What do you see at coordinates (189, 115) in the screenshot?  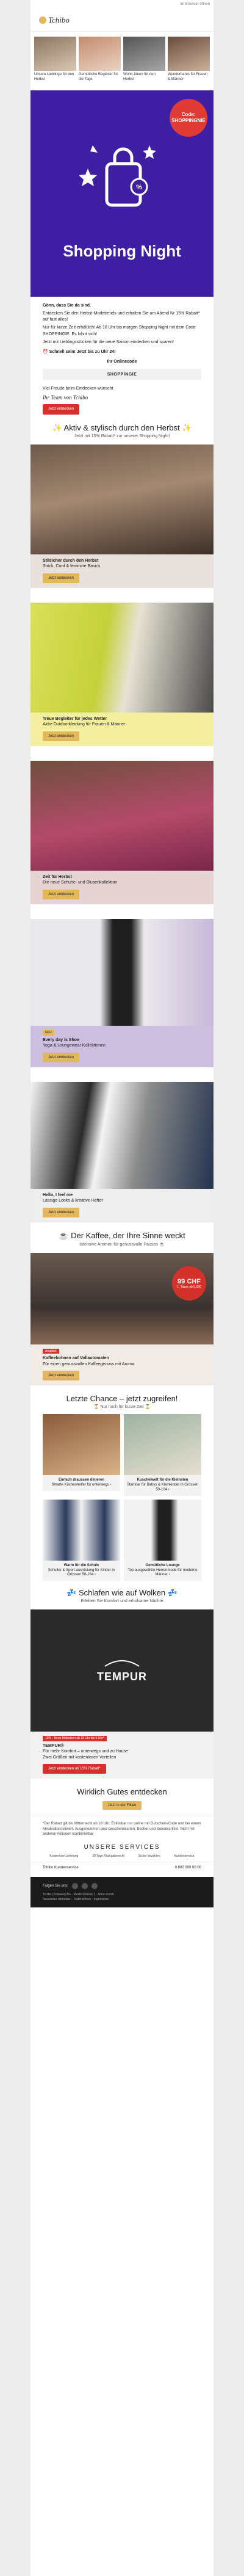 I see `badge-line1: Code:` at bounding box center [189, 115].